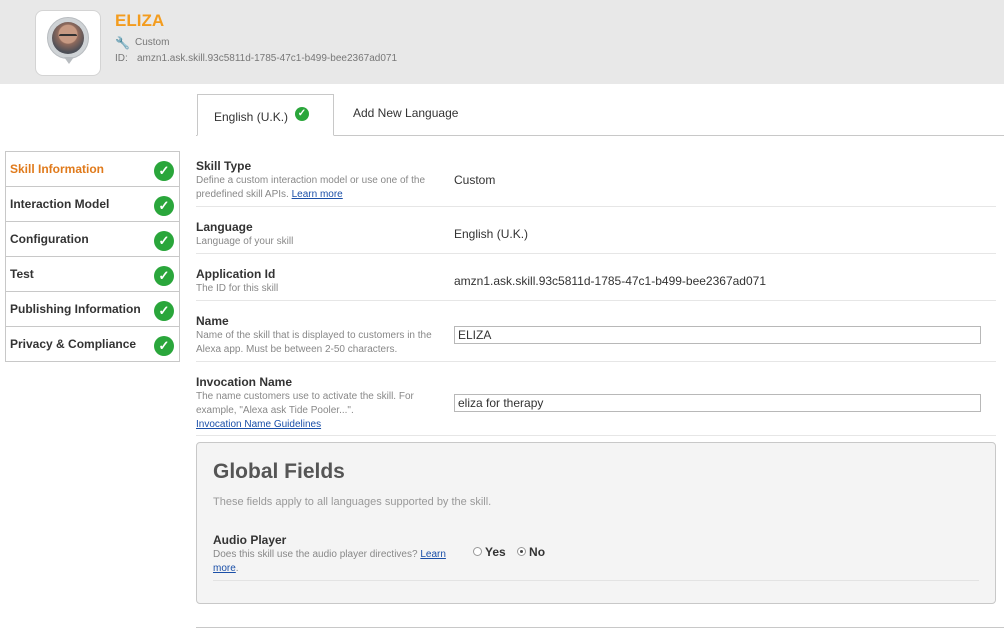 This screenshot has height=636, width=1004. Describe the element at coordinates (57, 169) in the screenshot. I see `sidebar-item-label: Skill Information` at that location.